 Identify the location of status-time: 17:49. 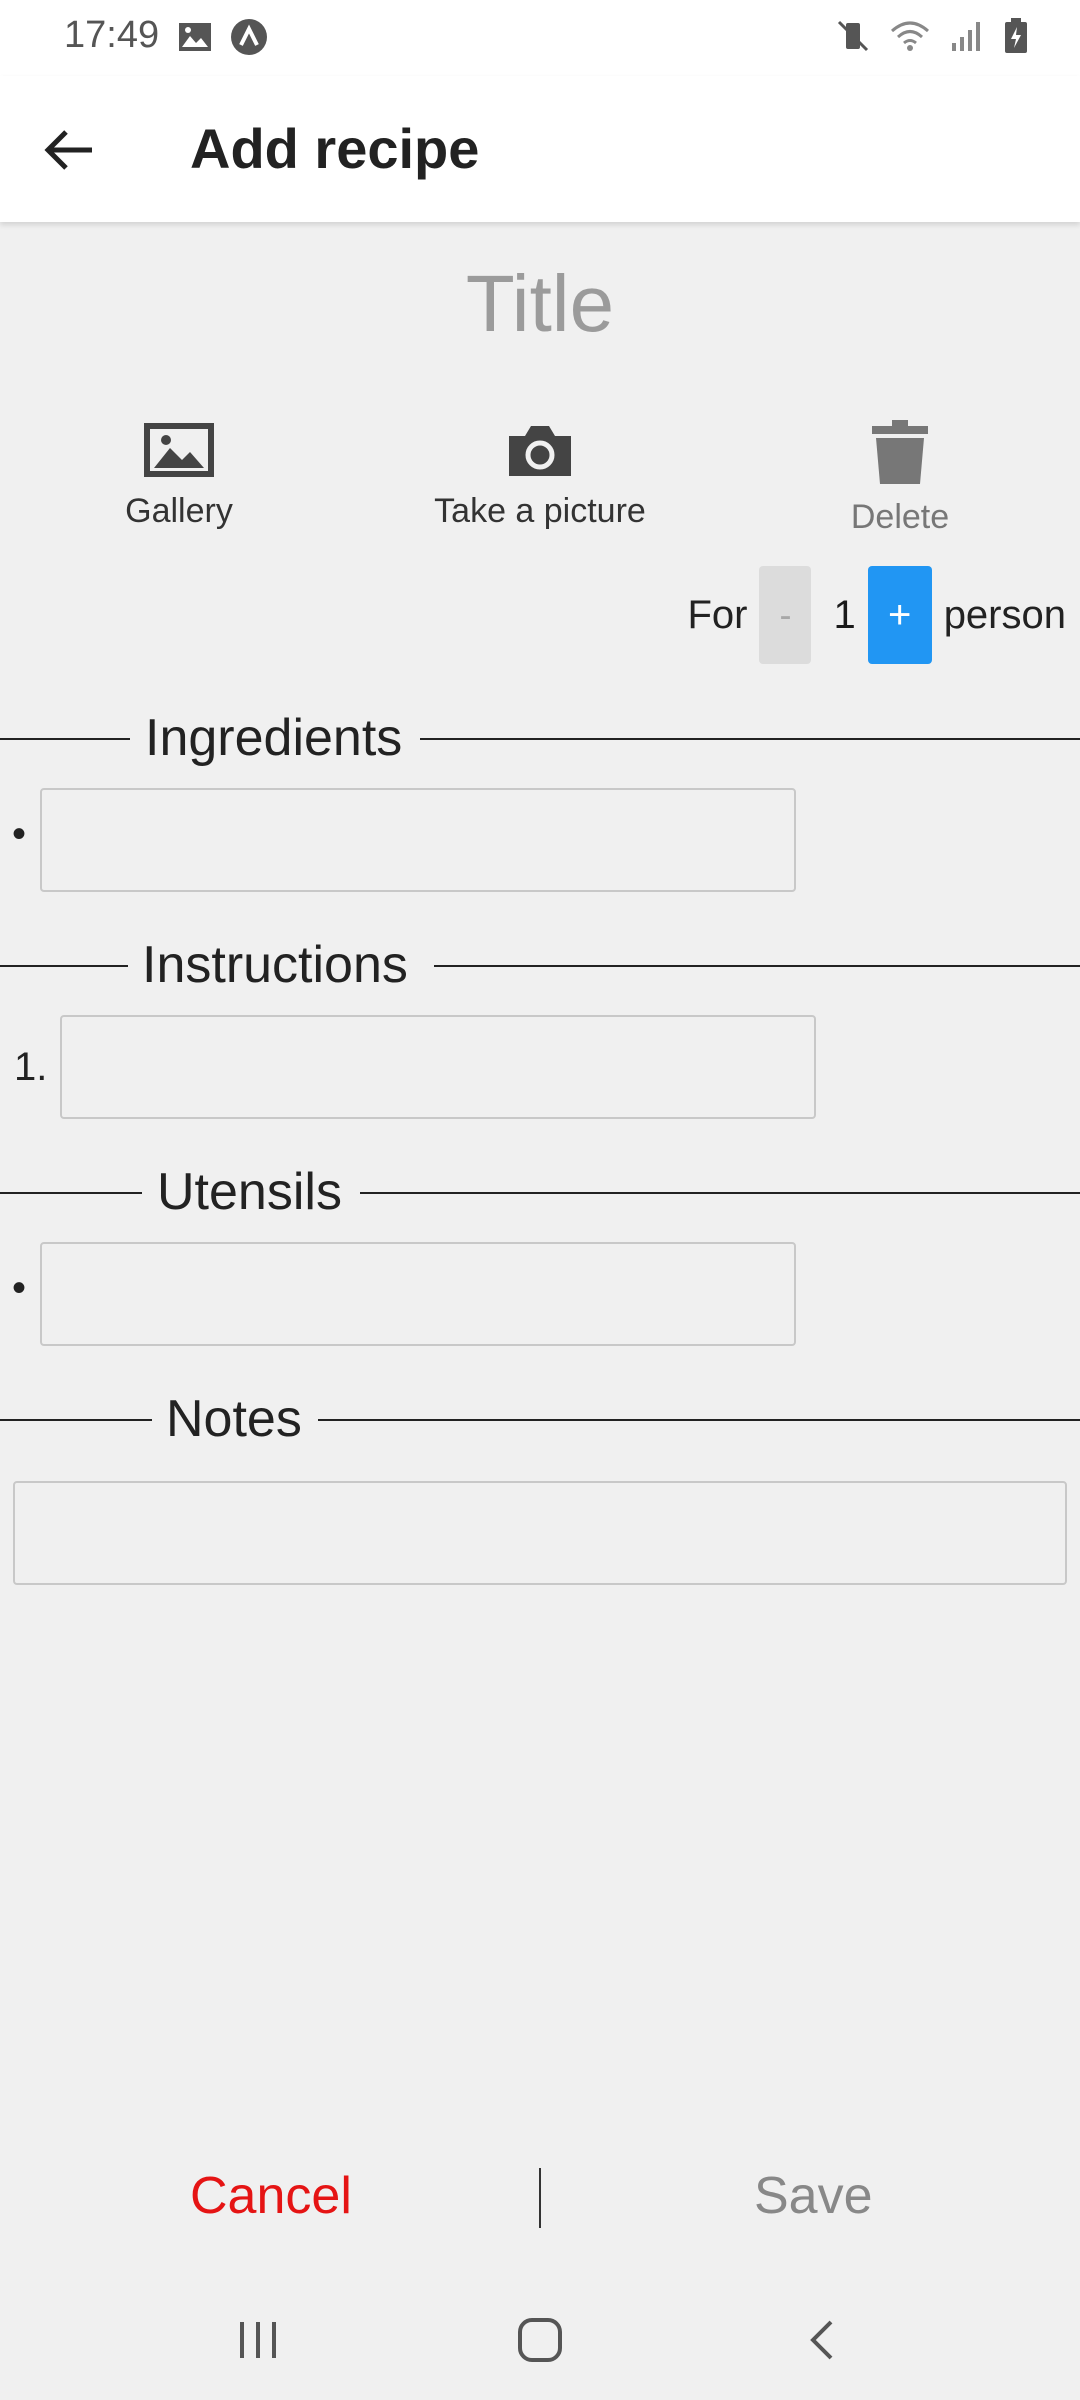
(112, 35).